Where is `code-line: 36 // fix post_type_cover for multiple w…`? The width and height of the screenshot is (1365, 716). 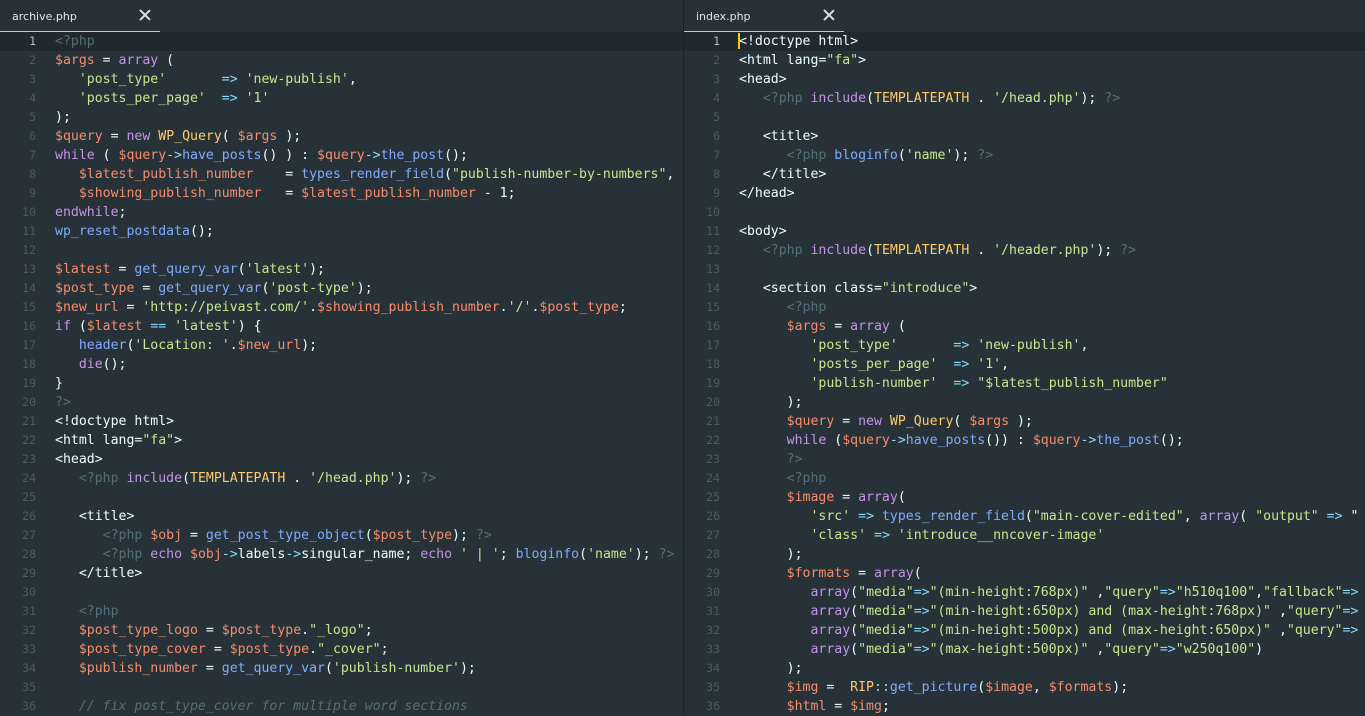 code-line: 36 // fix post_type_cover for multiple w… is located at coordinates (341, 706).